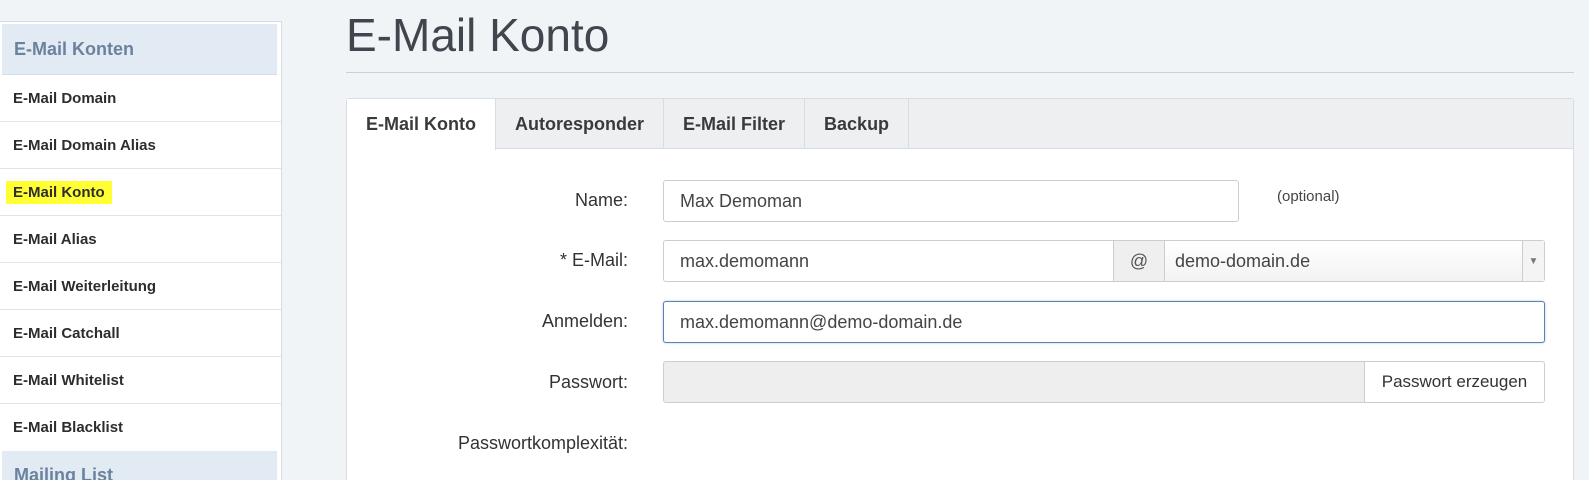  I want to click on password-input, so click(1014, 382).